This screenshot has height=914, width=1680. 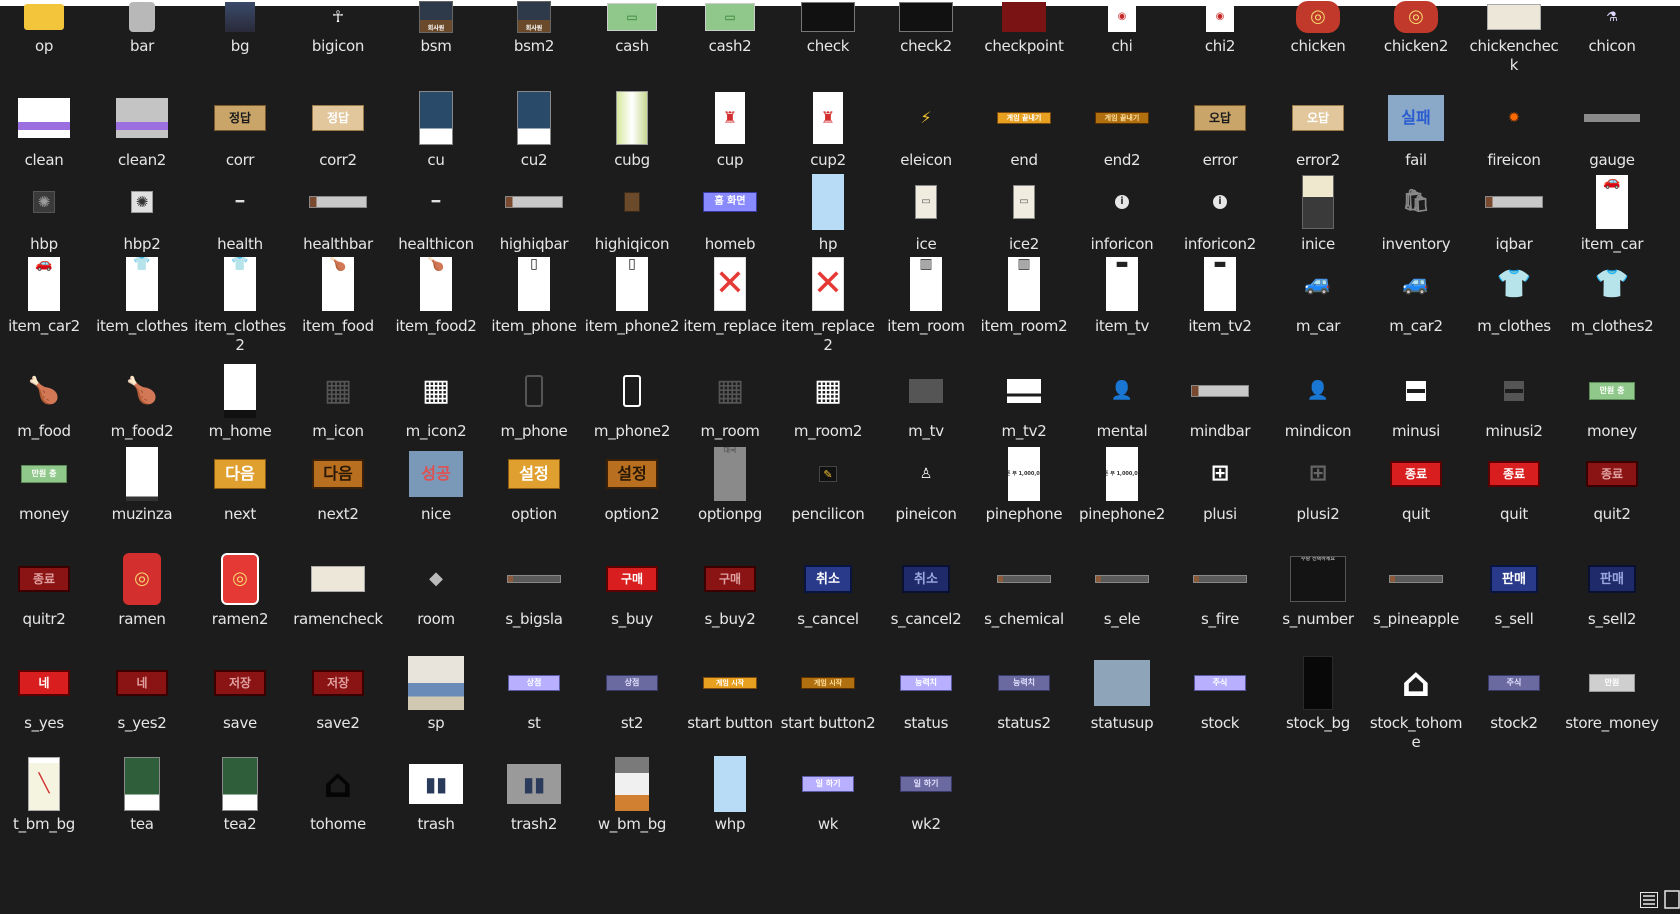 What do you see at coordinates (828, 28) in the screenshot?
I see `file-item: check` at bounding box center [828, 28].